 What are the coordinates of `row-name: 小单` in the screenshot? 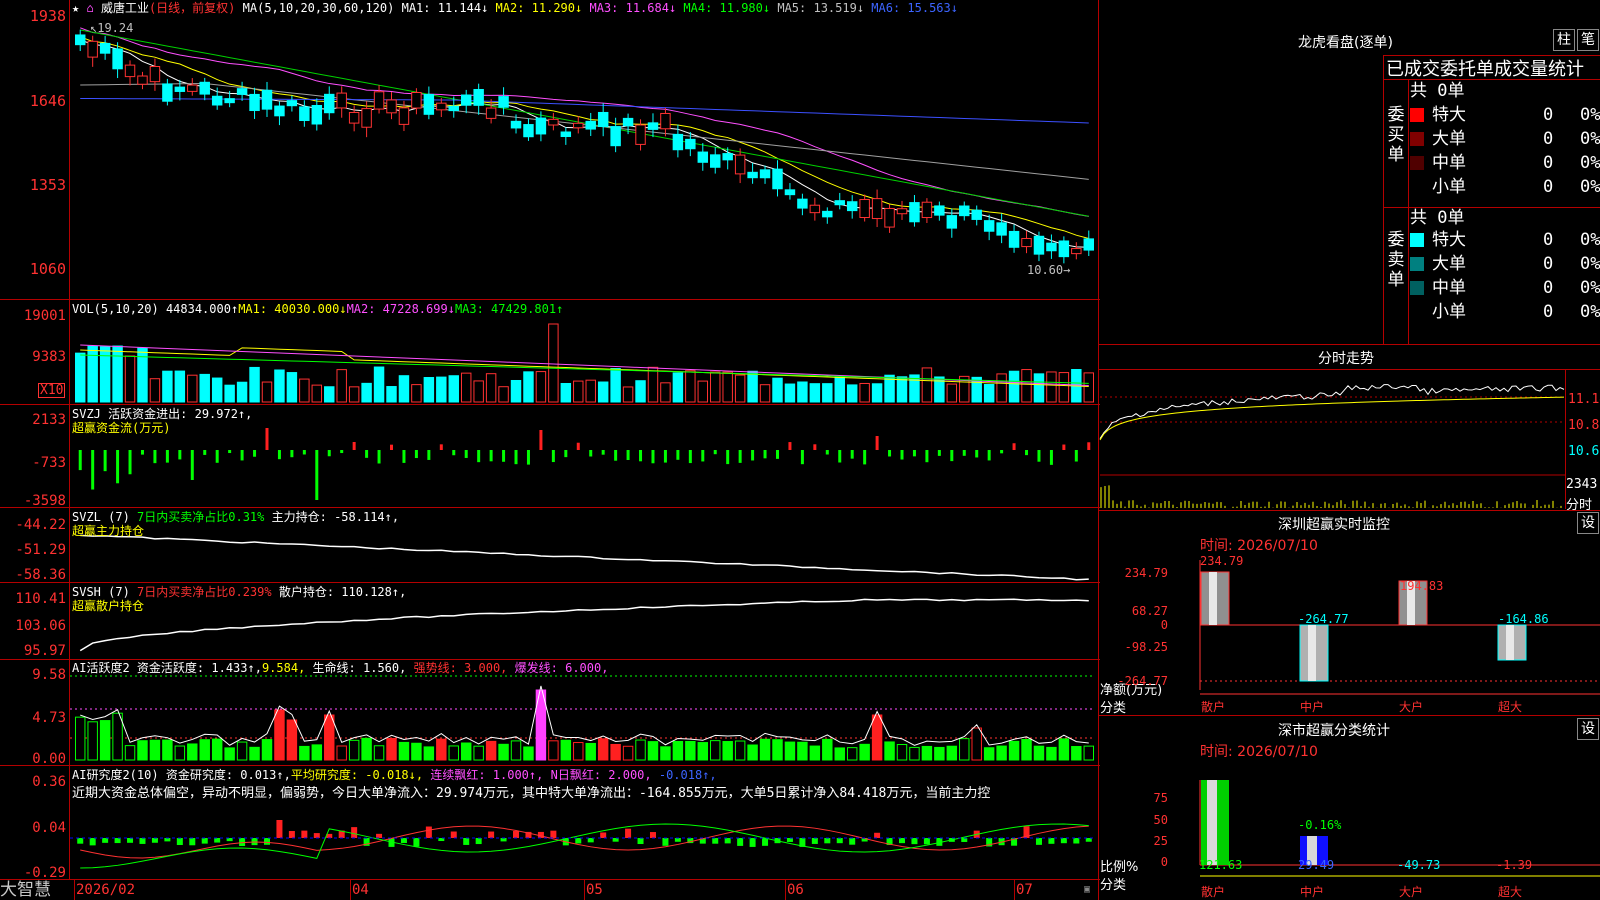 It's located at (1449, 187).